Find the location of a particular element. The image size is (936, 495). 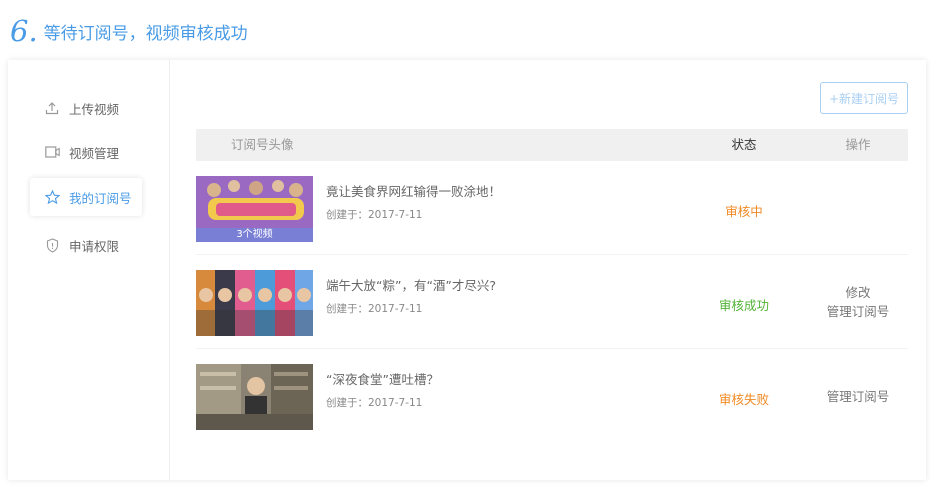

video-icon is located at coordinates (52, 152).